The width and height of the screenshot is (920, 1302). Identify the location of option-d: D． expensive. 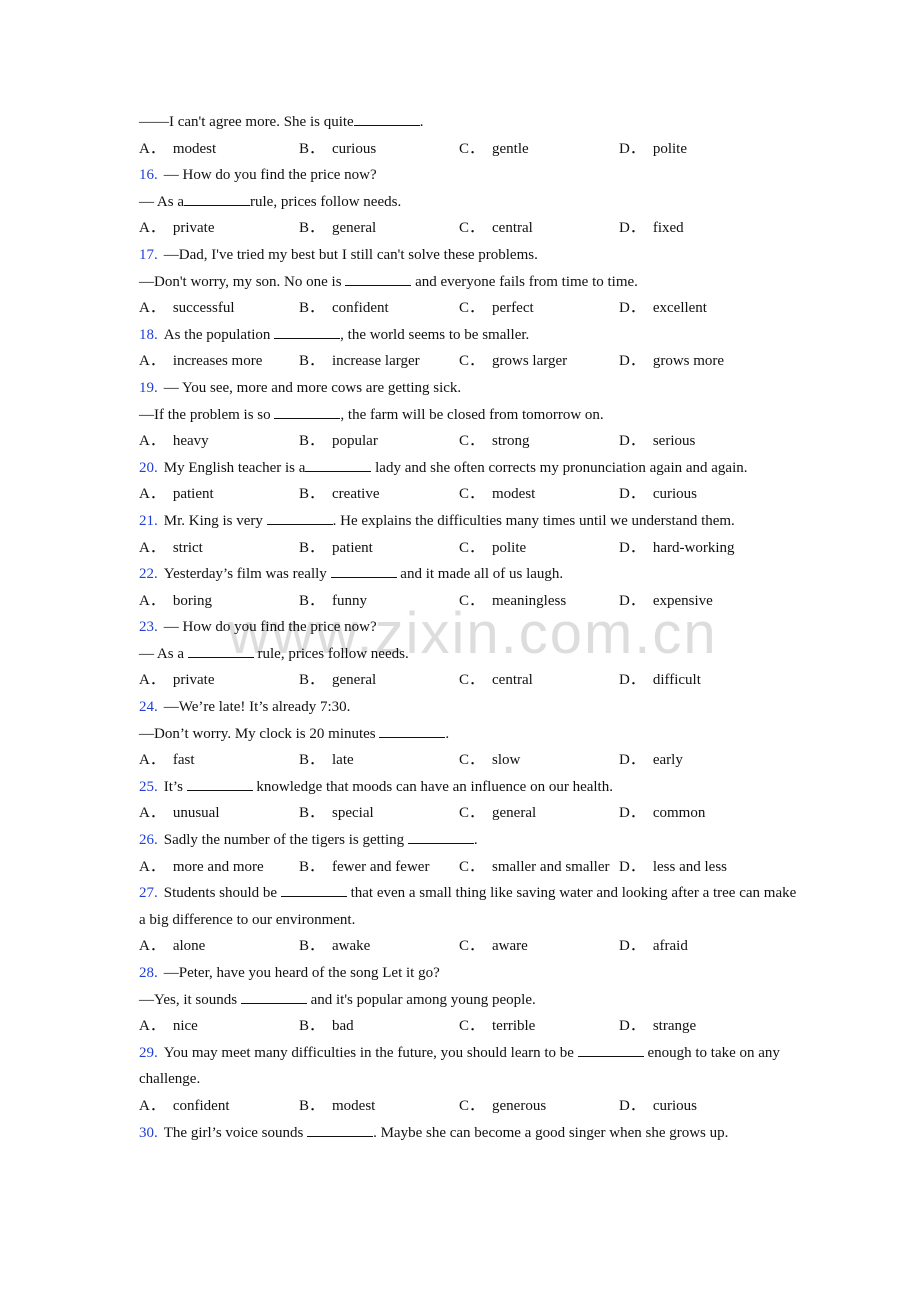
(666, 601).